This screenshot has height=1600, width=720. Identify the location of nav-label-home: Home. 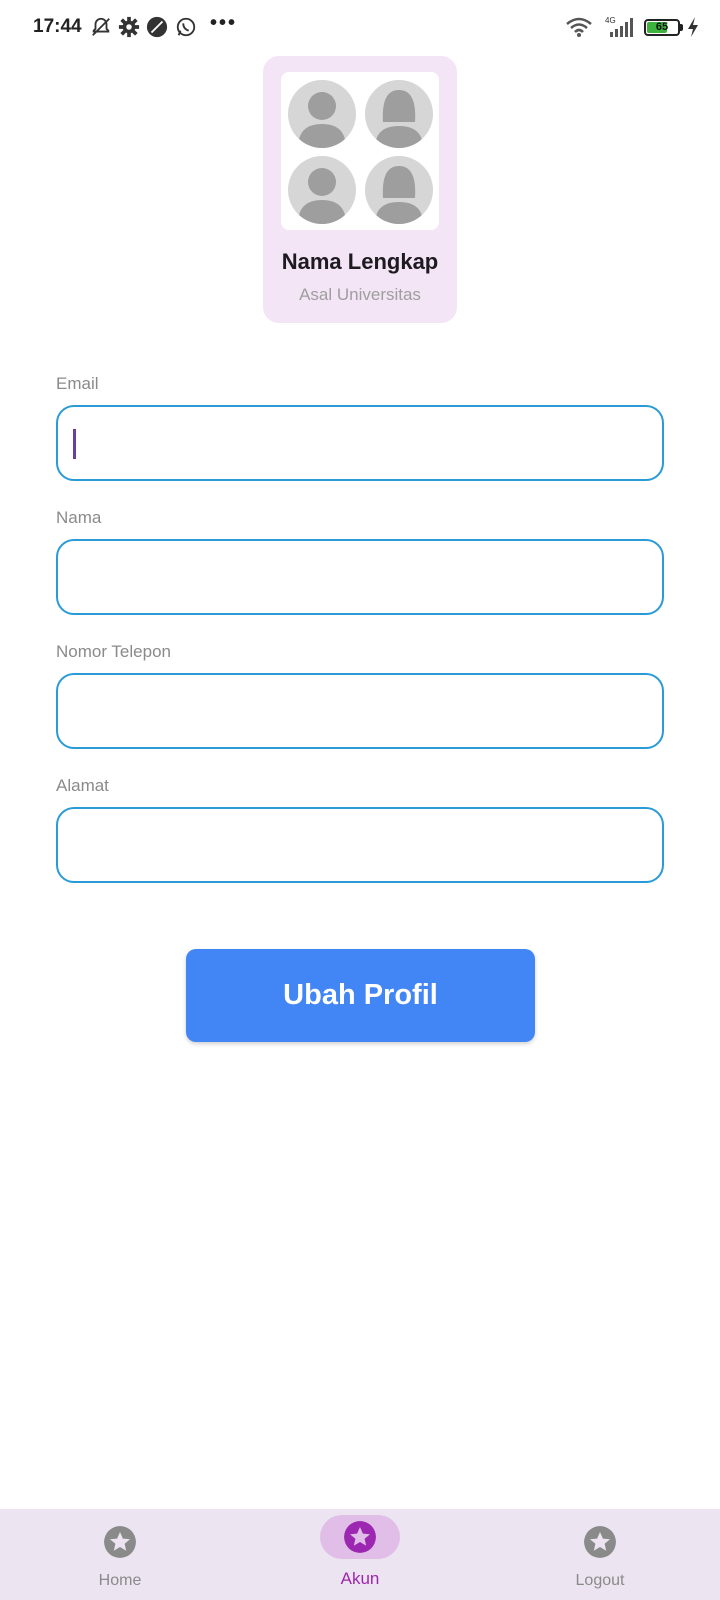
(120, 1580).